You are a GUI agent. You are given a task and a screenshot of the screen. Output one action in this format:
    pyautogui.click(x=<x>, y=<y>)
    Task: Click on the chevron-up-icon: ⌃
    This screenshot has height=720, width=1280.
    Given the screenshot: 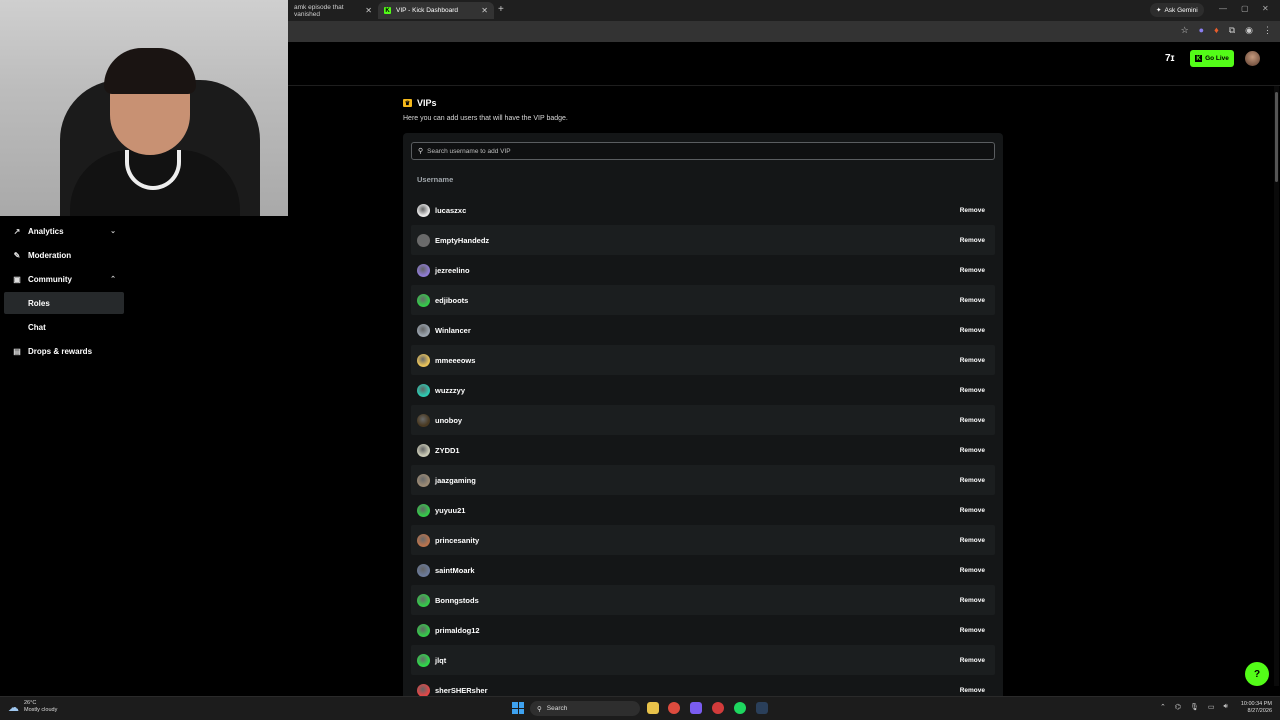 What is the action you would take?
    pyautogui.click(x=1163, y=707)
    